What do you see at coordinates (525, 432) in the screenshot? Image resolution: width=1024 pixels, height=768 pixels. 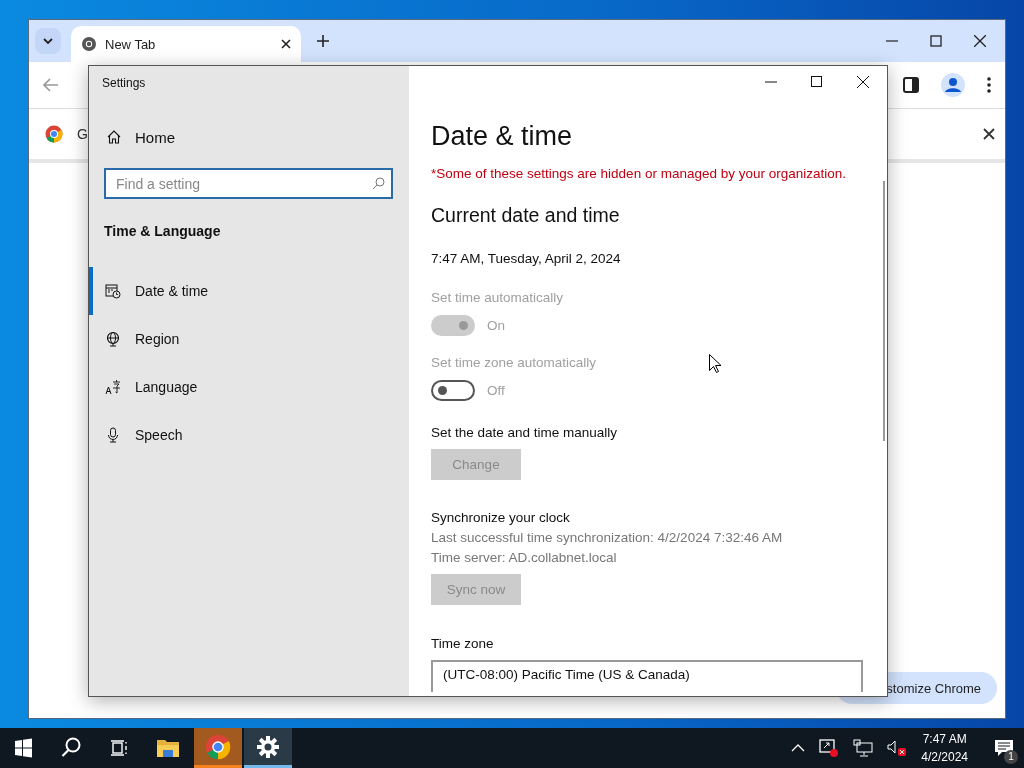 I see `manual-label: Set the date and time manually` at bounding box center [525, 432].